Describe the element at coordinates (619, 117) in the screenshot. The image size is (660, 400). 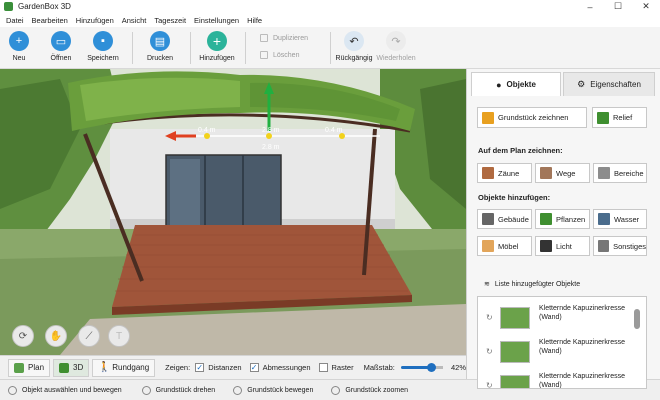
I see `relief-button: Relief` at that location.